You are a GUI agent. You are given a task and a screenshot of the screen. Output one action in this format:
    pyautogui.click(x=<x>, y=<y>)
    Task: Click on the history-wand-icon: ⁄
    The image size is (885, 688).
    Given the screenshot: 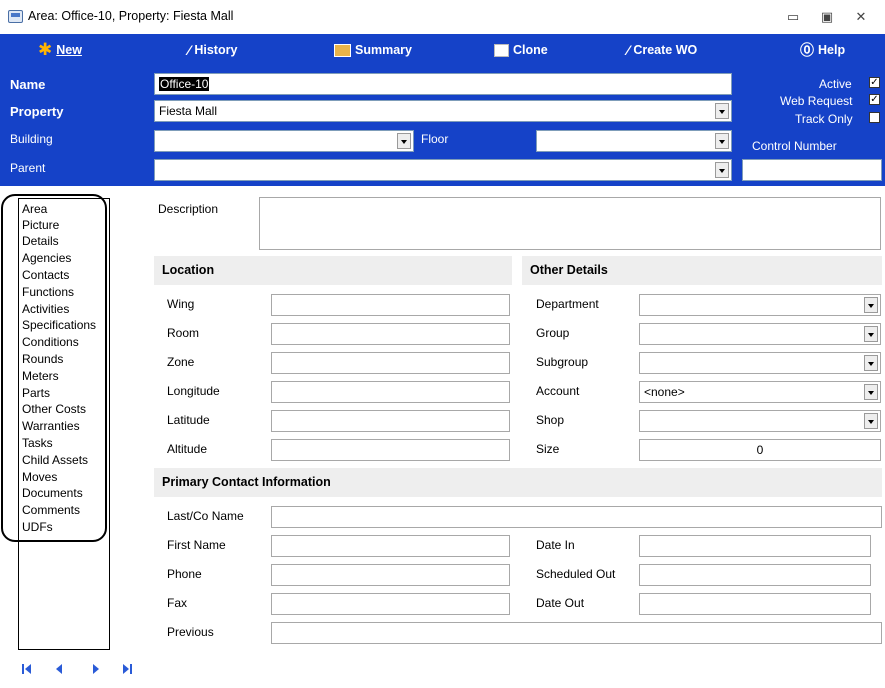 What is the action you would take?
    pyautogui.click(x=189, y=50)
    